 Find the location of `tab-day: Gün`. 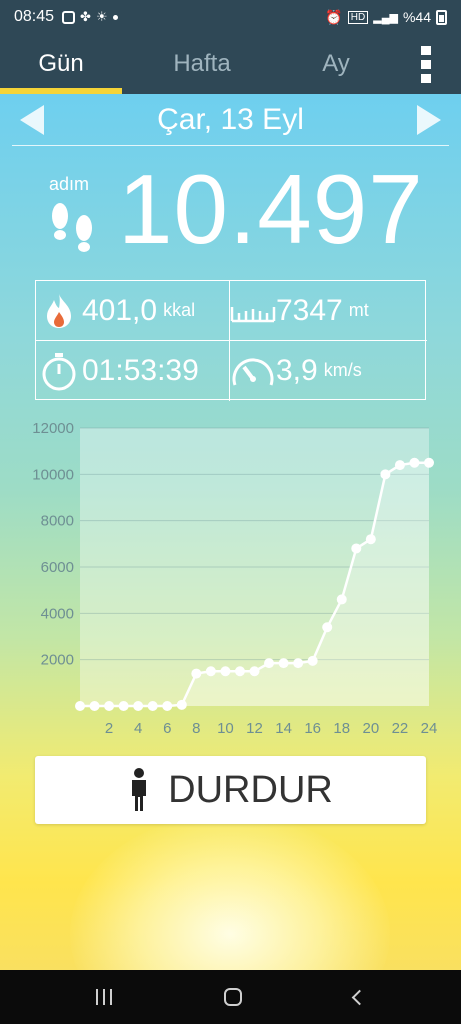

tab-day: Gün is located at coordinates (61, 64).